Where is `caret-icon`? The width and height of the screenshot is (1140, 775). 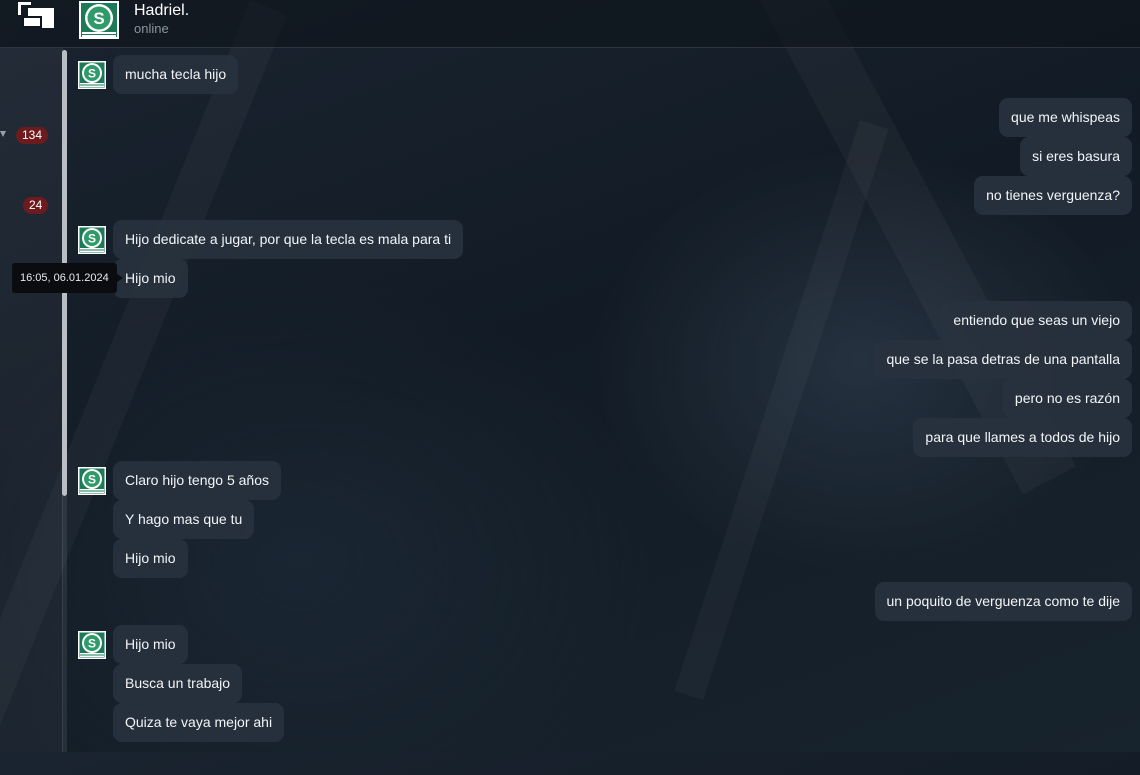 caret-icon is located at coordinates (3, 134).